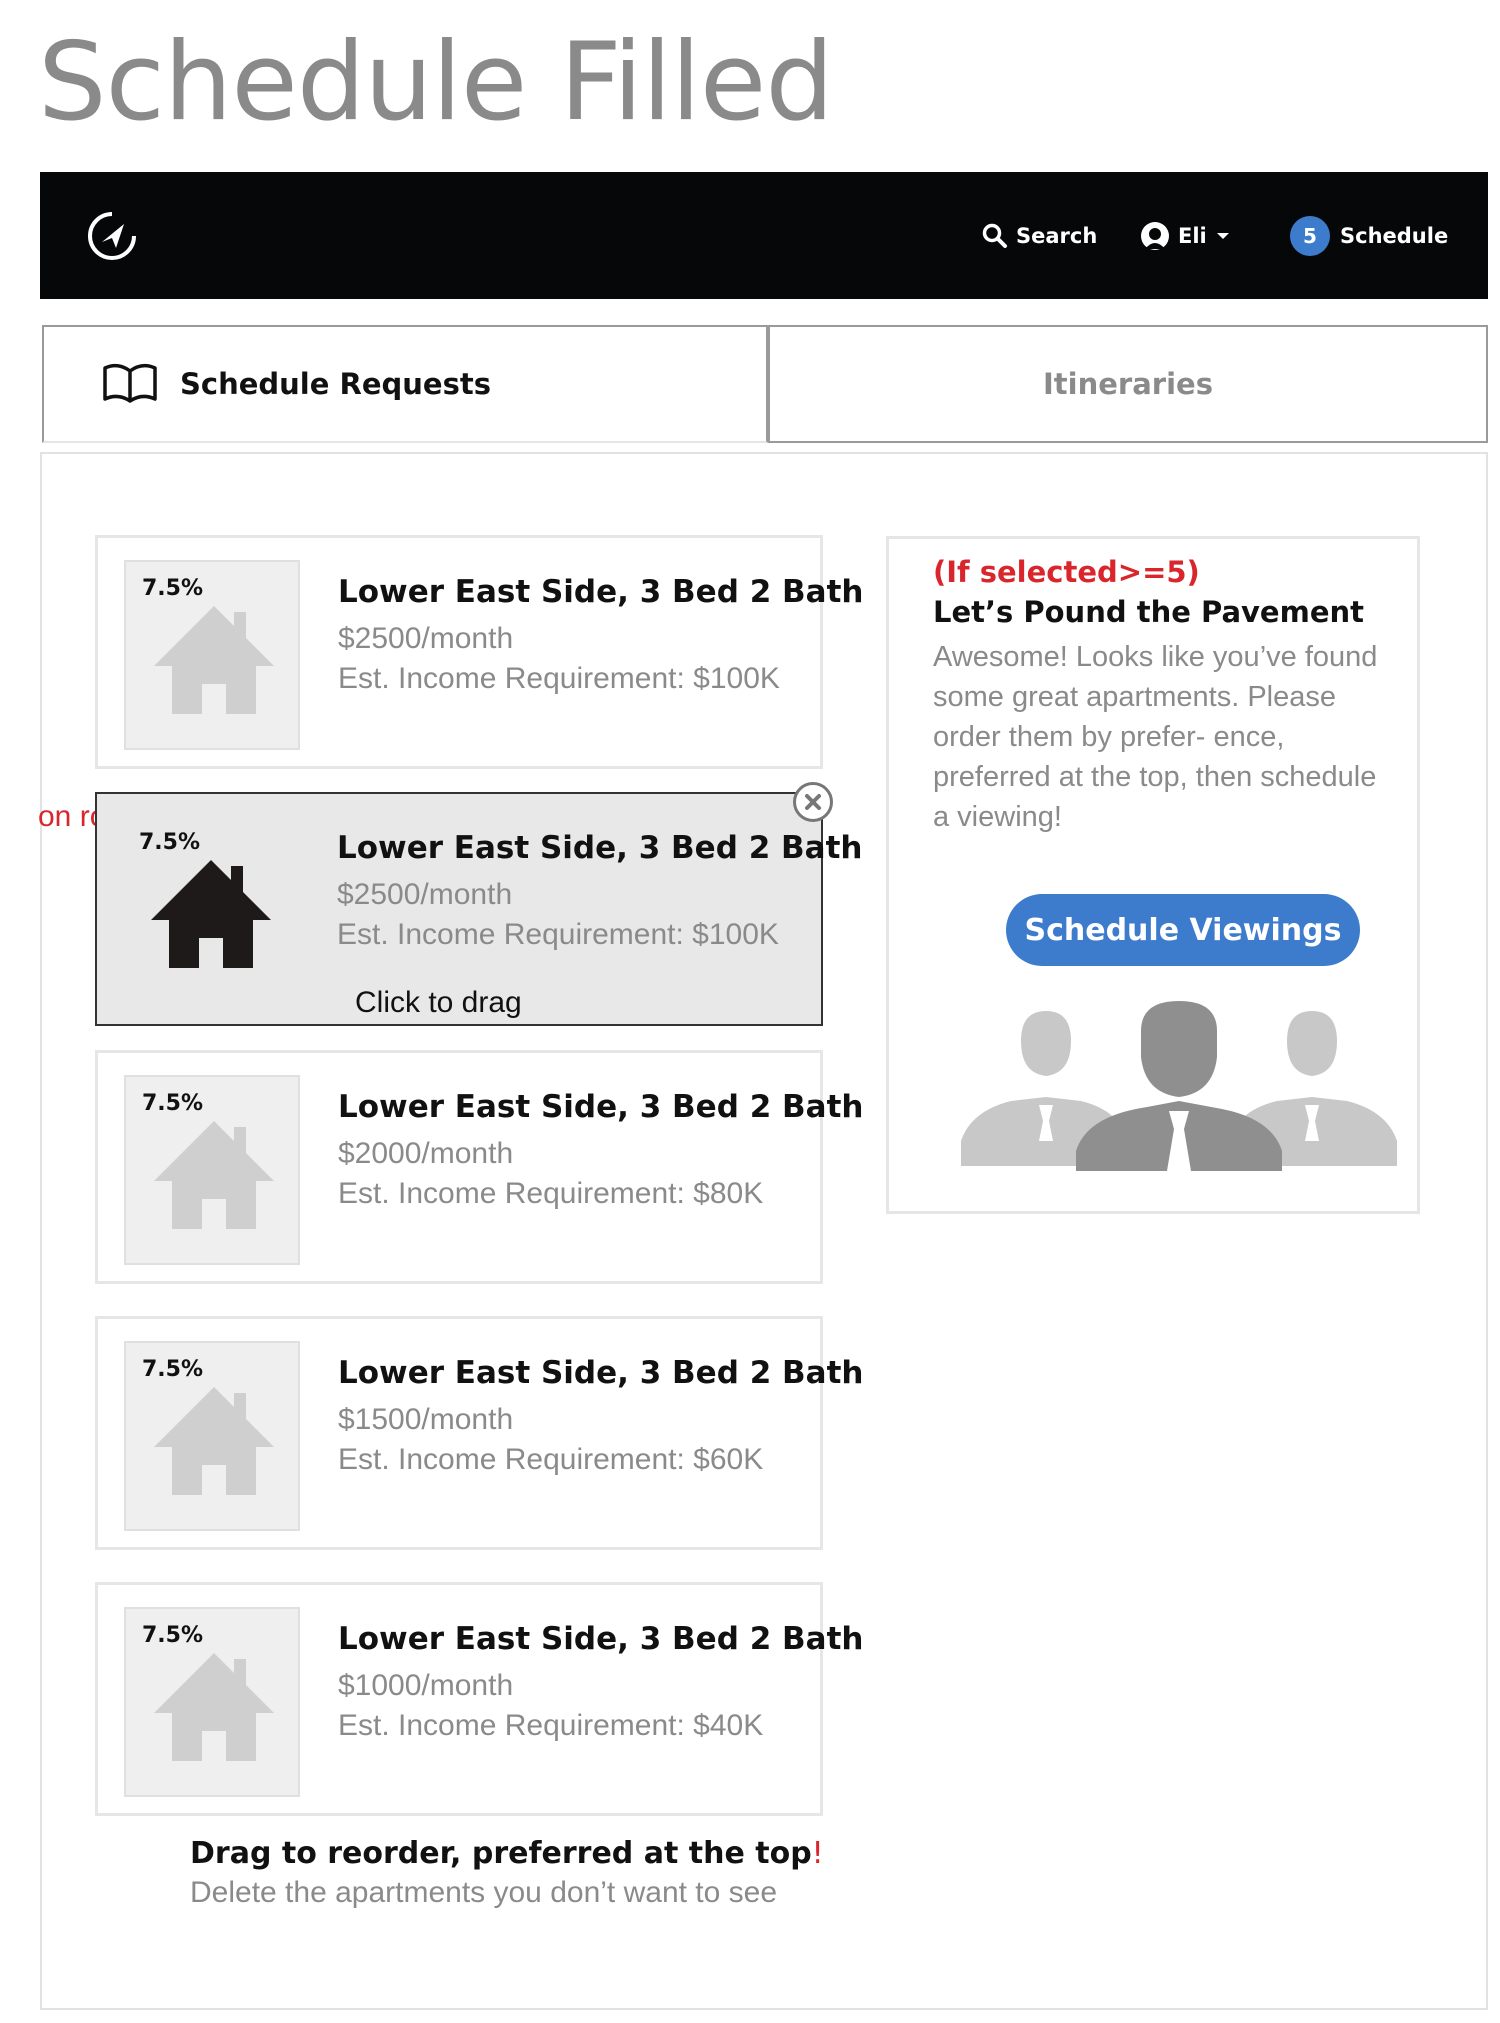 The image size is (1500, 2023). I want to click on close-icon, so click(813, 802).